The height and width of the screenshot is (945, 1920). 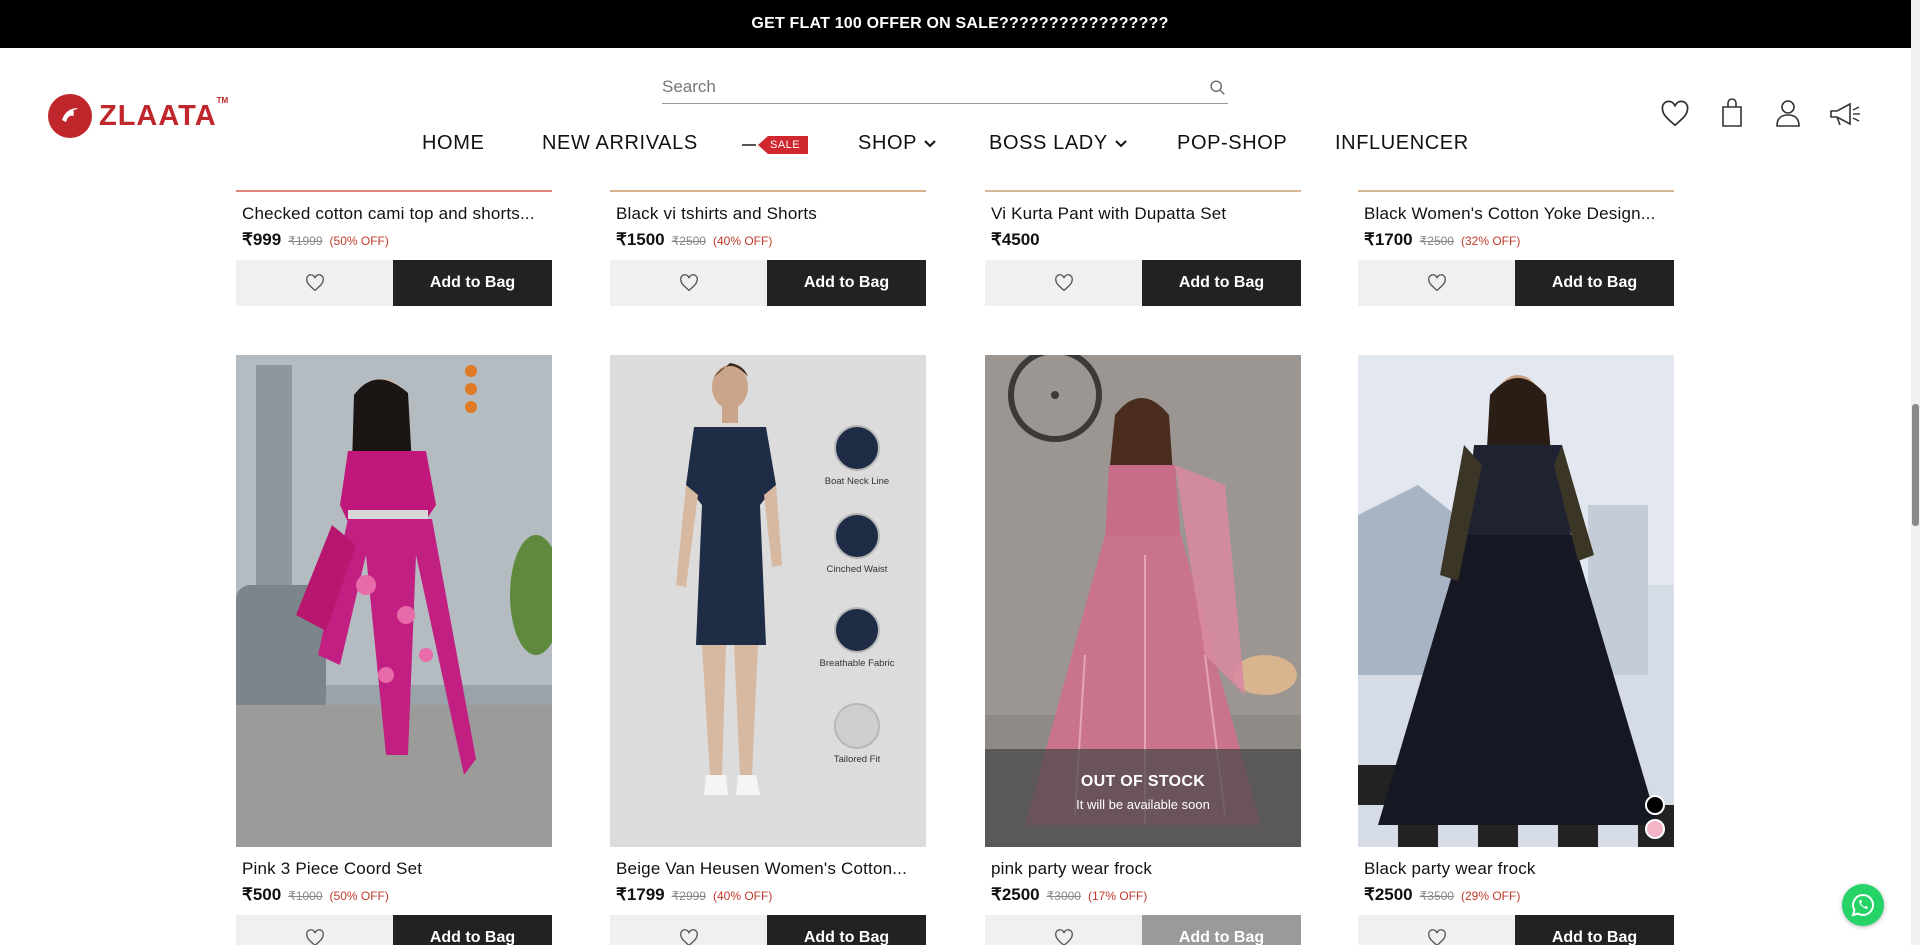 I want to click on feature-cinched-waist: Cinched Waist, so click(x=857, y=544).